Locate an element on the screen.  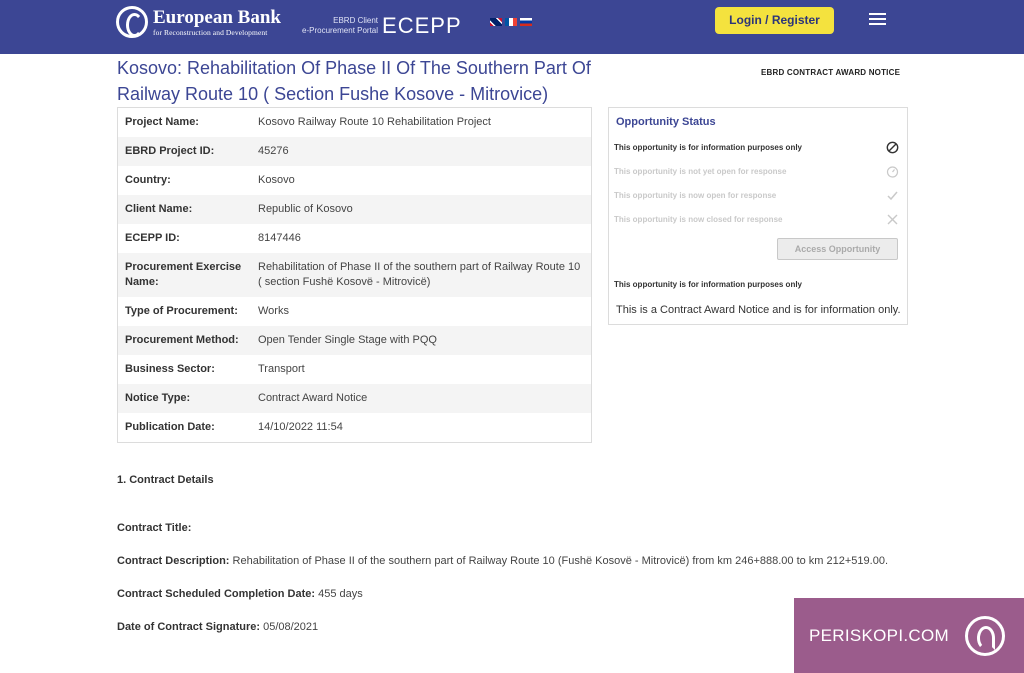
row-key: ECEPP ID: is located at coordinates (152, 238).